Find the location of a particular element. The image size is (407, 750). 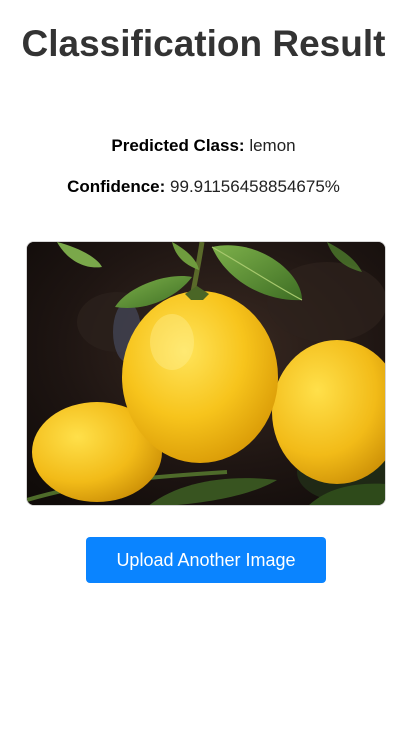

confidence-value: 99.91156458854675% is located at coordinates (255, 186).